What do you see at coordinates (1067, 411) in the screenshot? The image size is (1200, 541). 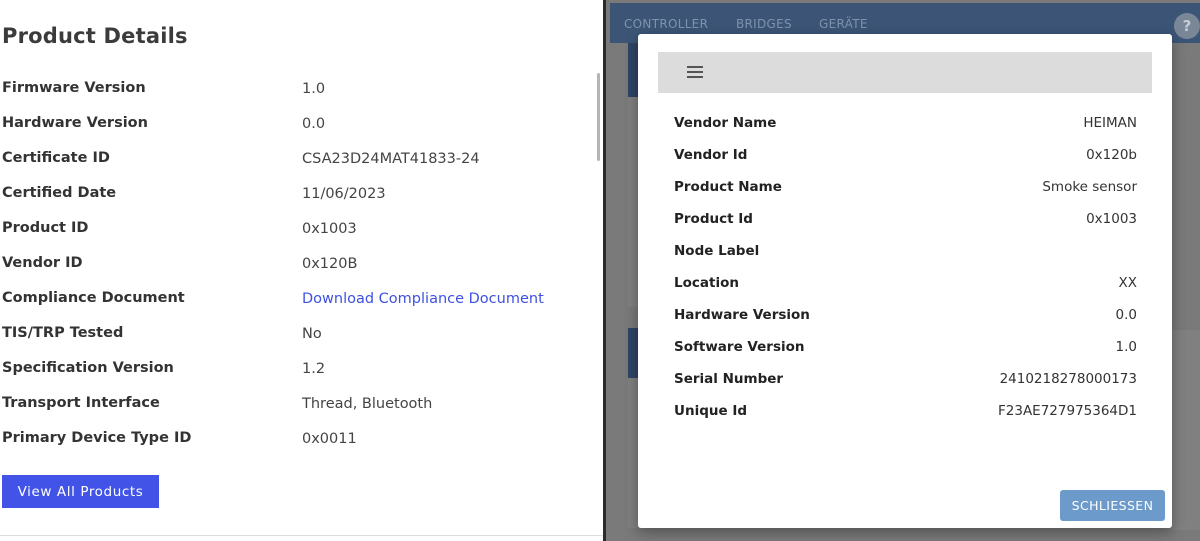 I see `dialog-value: F23AE727975364D1` at bounding box center [1067, 411].